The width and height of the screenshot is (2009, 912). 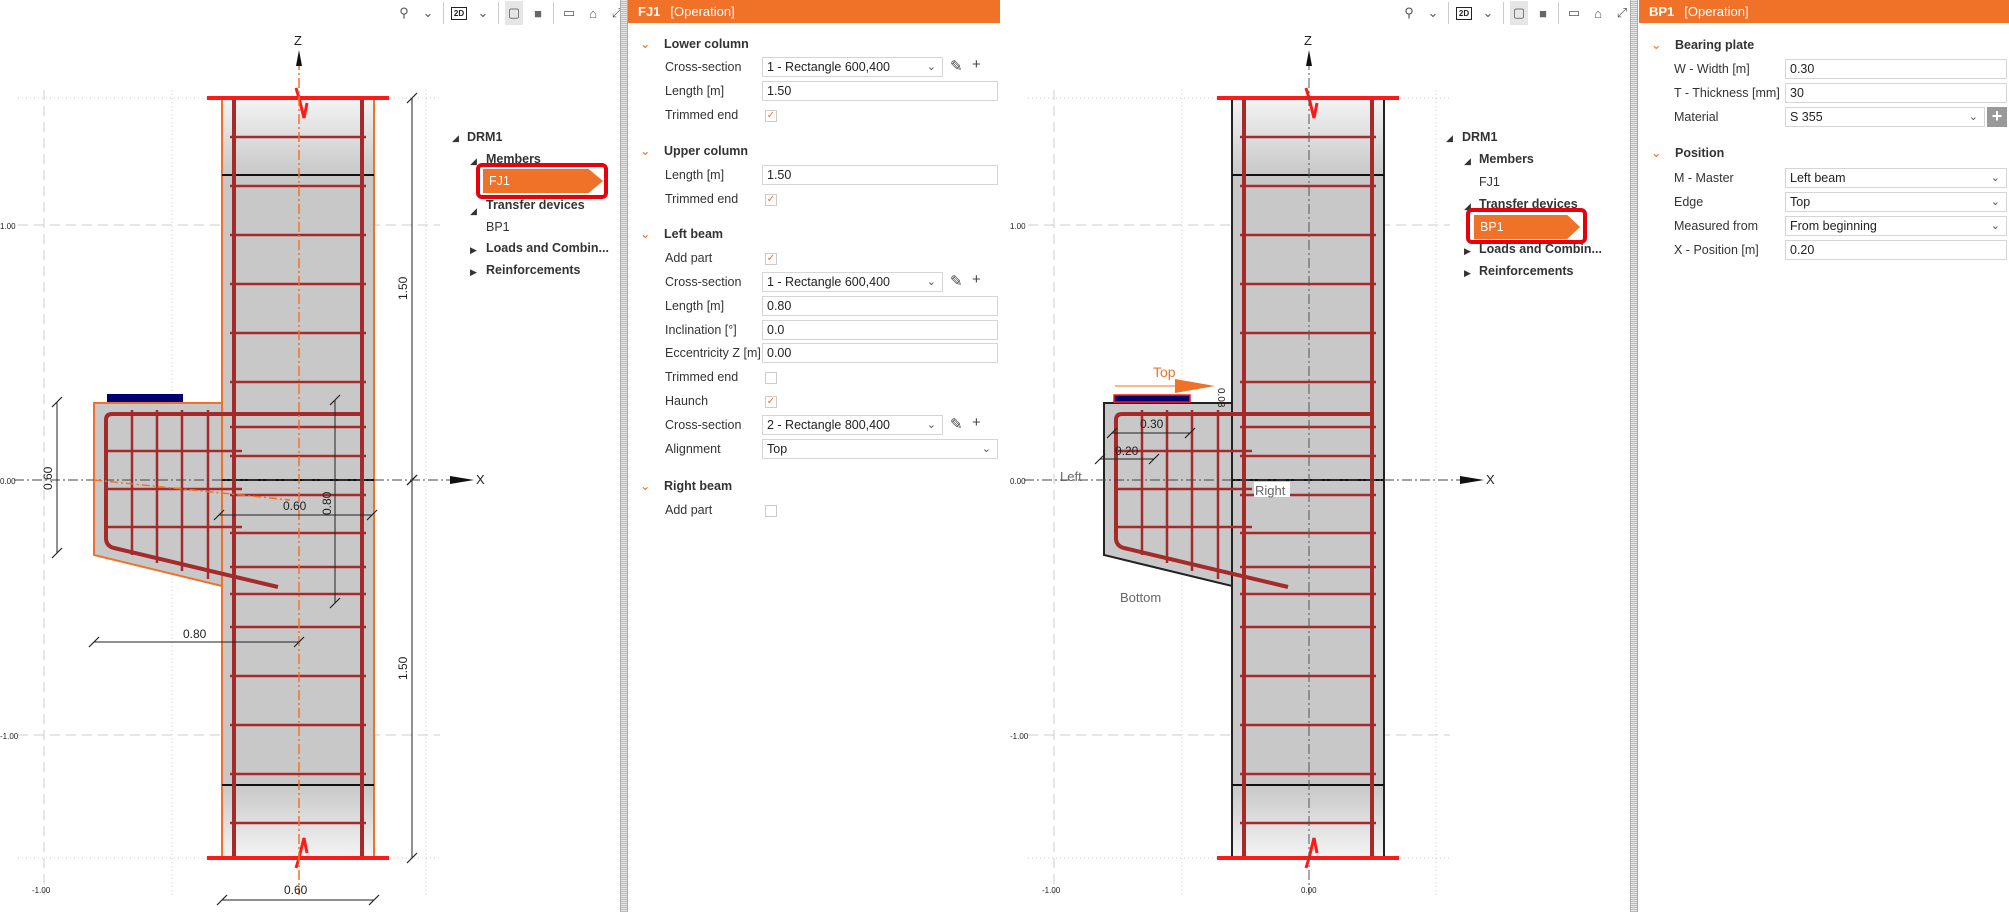 What do you see at coordinates (771, 116) in the screenshot?
I see `lower-trimmed-checkbox: ✓` at bounding box center [771, 116].